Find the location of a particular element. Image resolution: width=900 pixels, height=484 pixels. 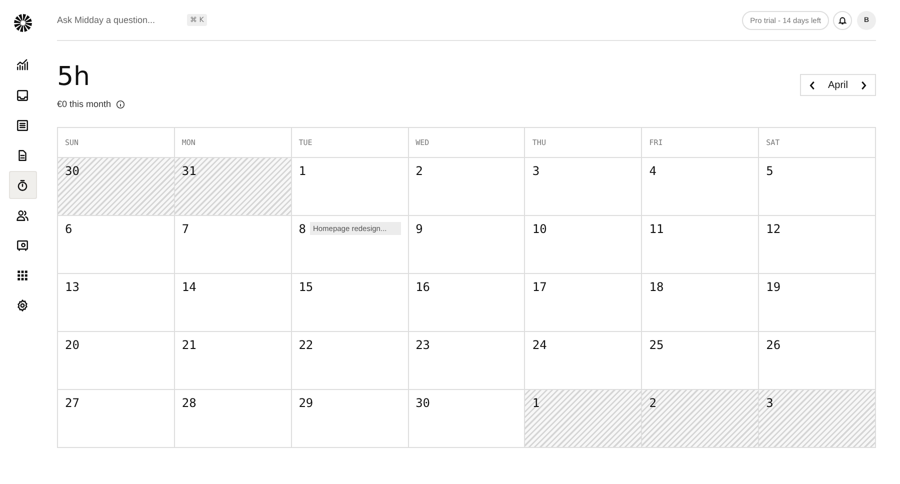

day-cell: 14 is located at coordinates (233, 303).